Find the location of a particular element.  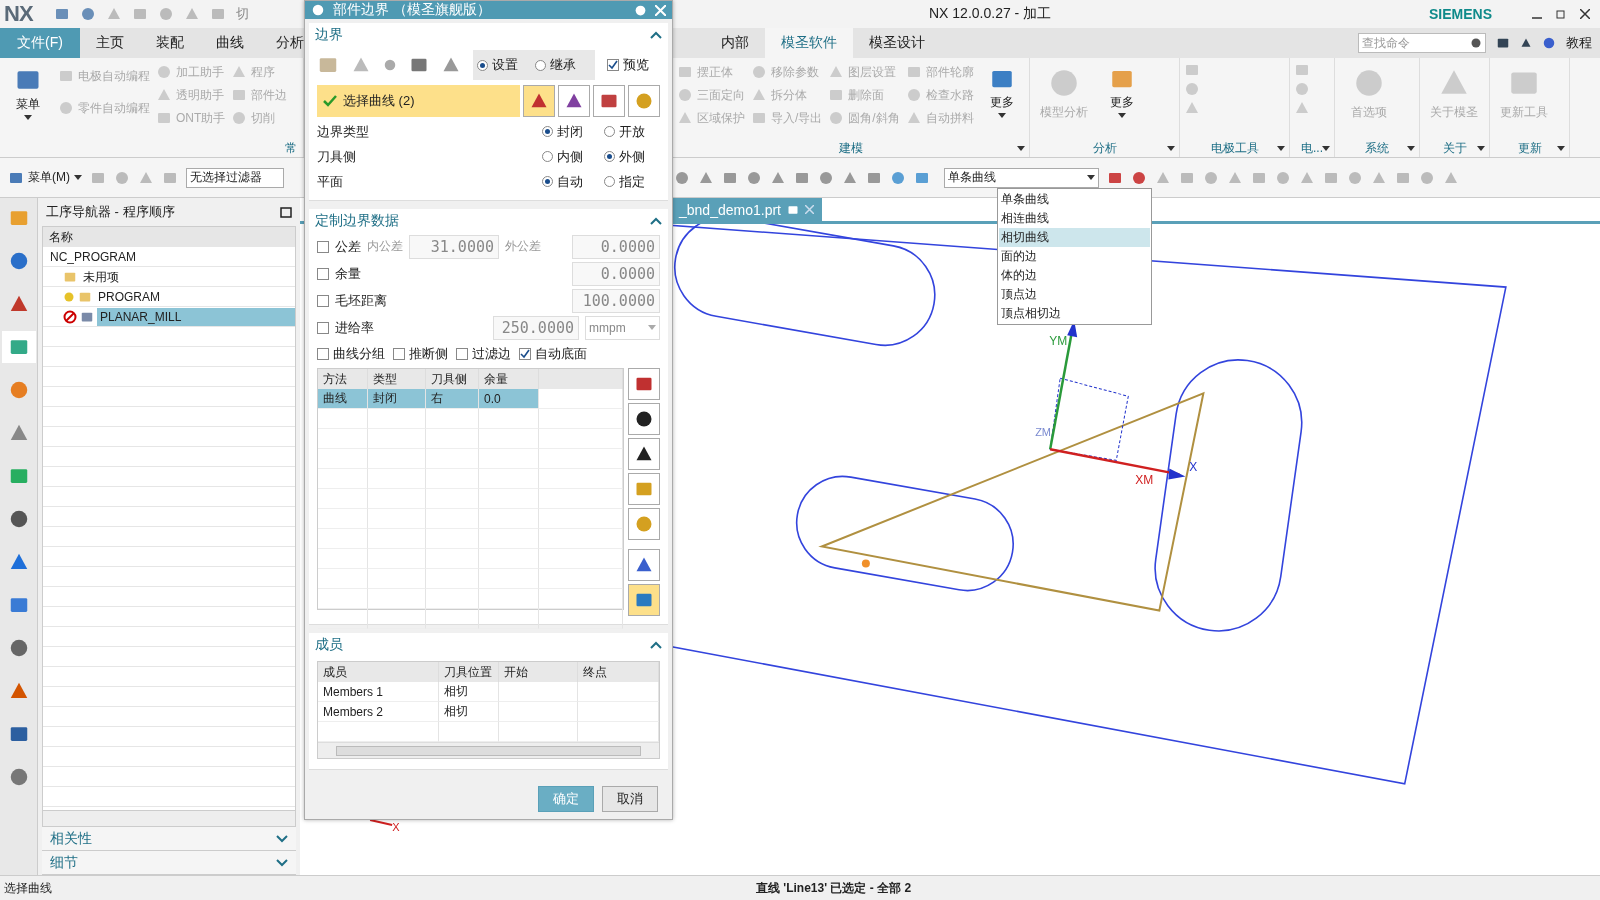

menu-item: 顶点边 is located at coordinates (1074, 294).